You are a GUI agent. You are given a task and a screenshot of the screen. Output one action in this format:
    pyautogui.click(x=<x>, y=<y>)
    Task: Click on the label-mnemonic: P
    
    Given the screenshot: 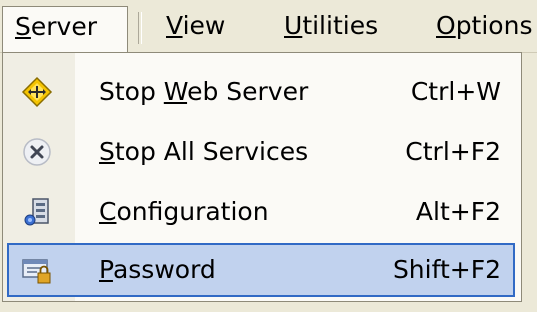 What is the action you would take?
    pyautogui.click(x=106, y=269)
    